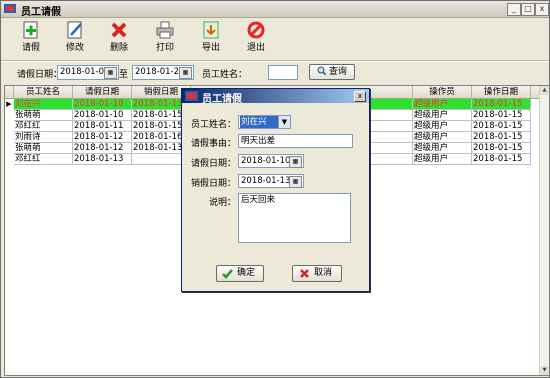 This screenshot has height=378, width=550. What do you see at coordinates (442, 92) in the screenshot?
I see `column-header: 操作员` at bounding box center [442, 92].